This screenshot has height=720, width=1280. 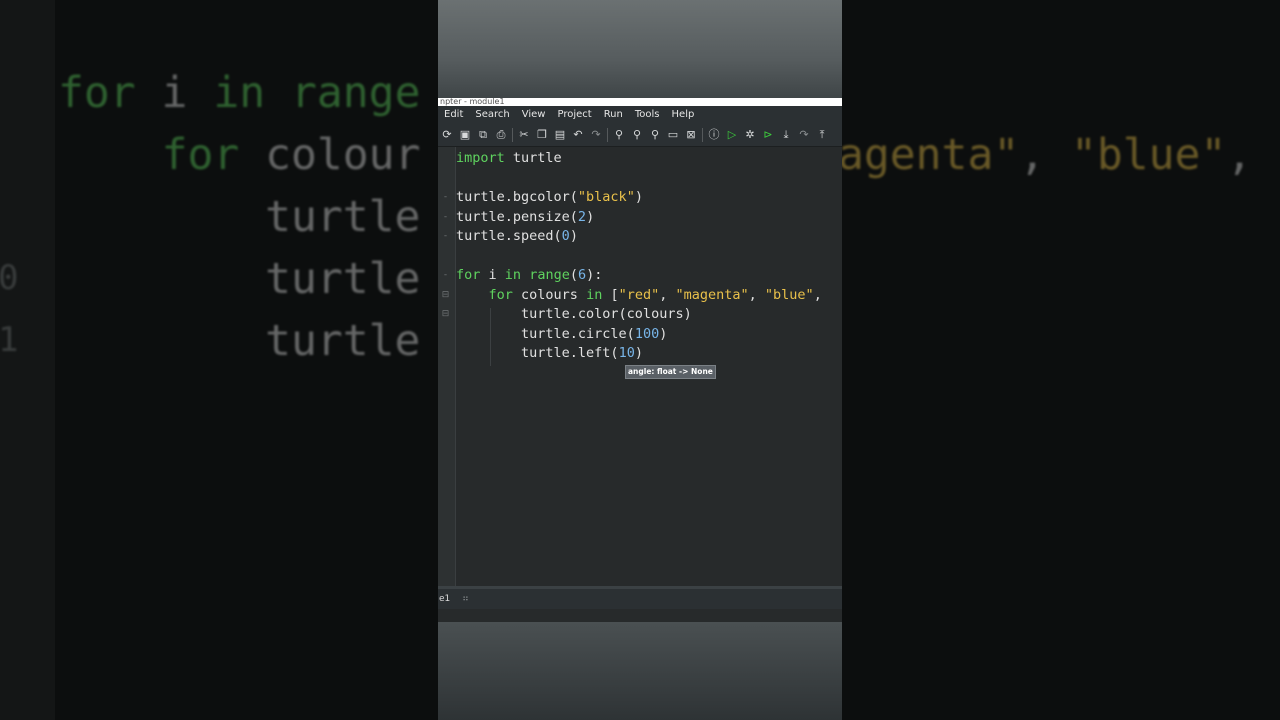 I want to click on run-icon: ▷, so click(x=732, y=135).